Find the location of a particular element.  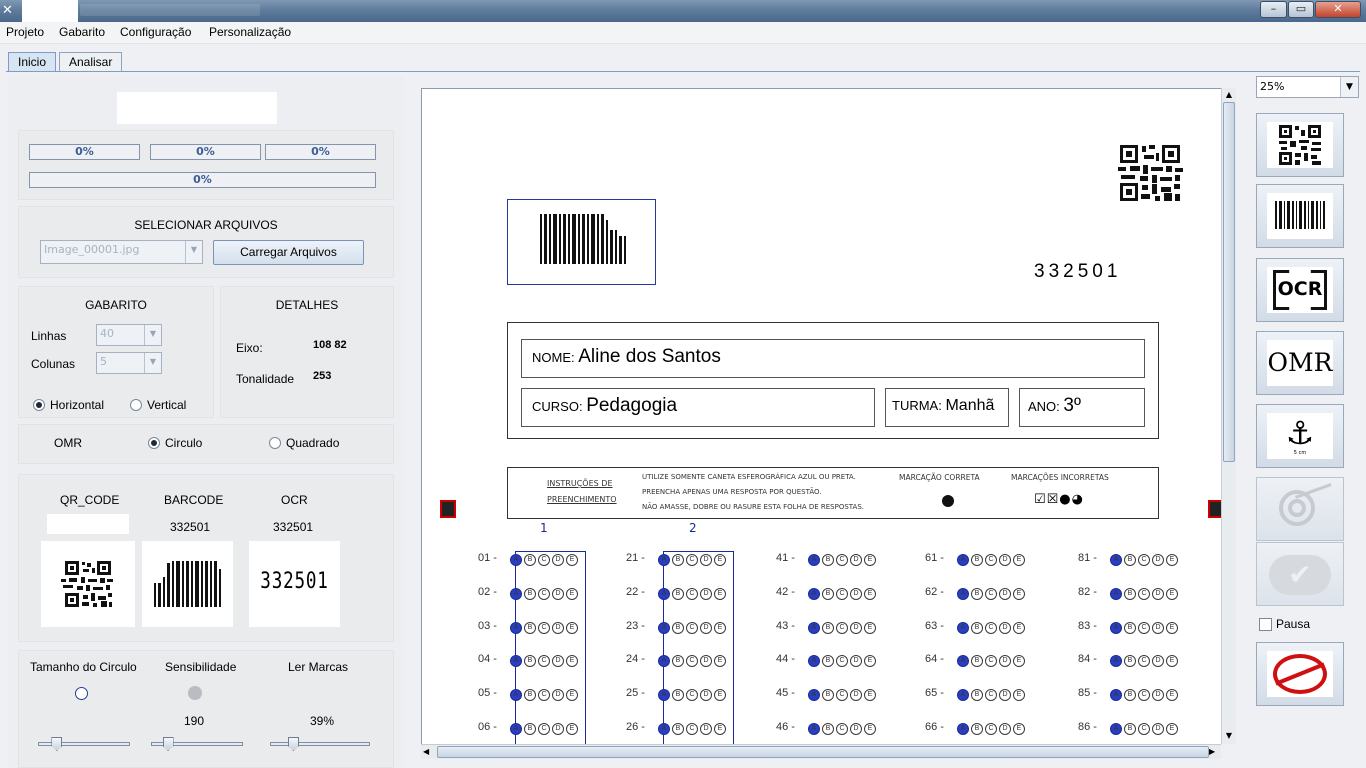

vertical-scrollbar: ▲ ▼ is located at coordinates (1228, 416).